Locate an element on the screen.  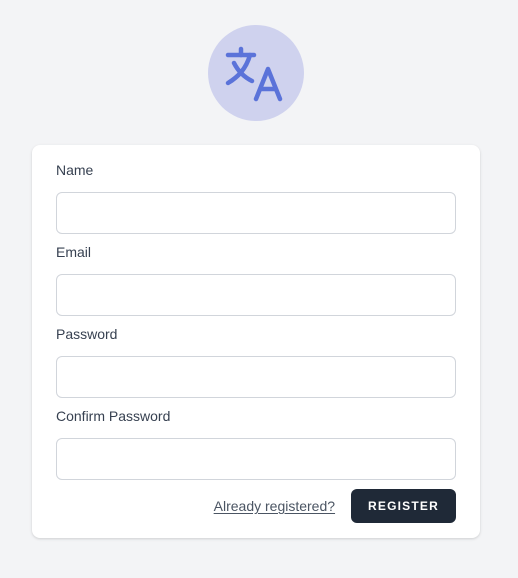
email-field-group: Email is located at coordinates (256, 279).